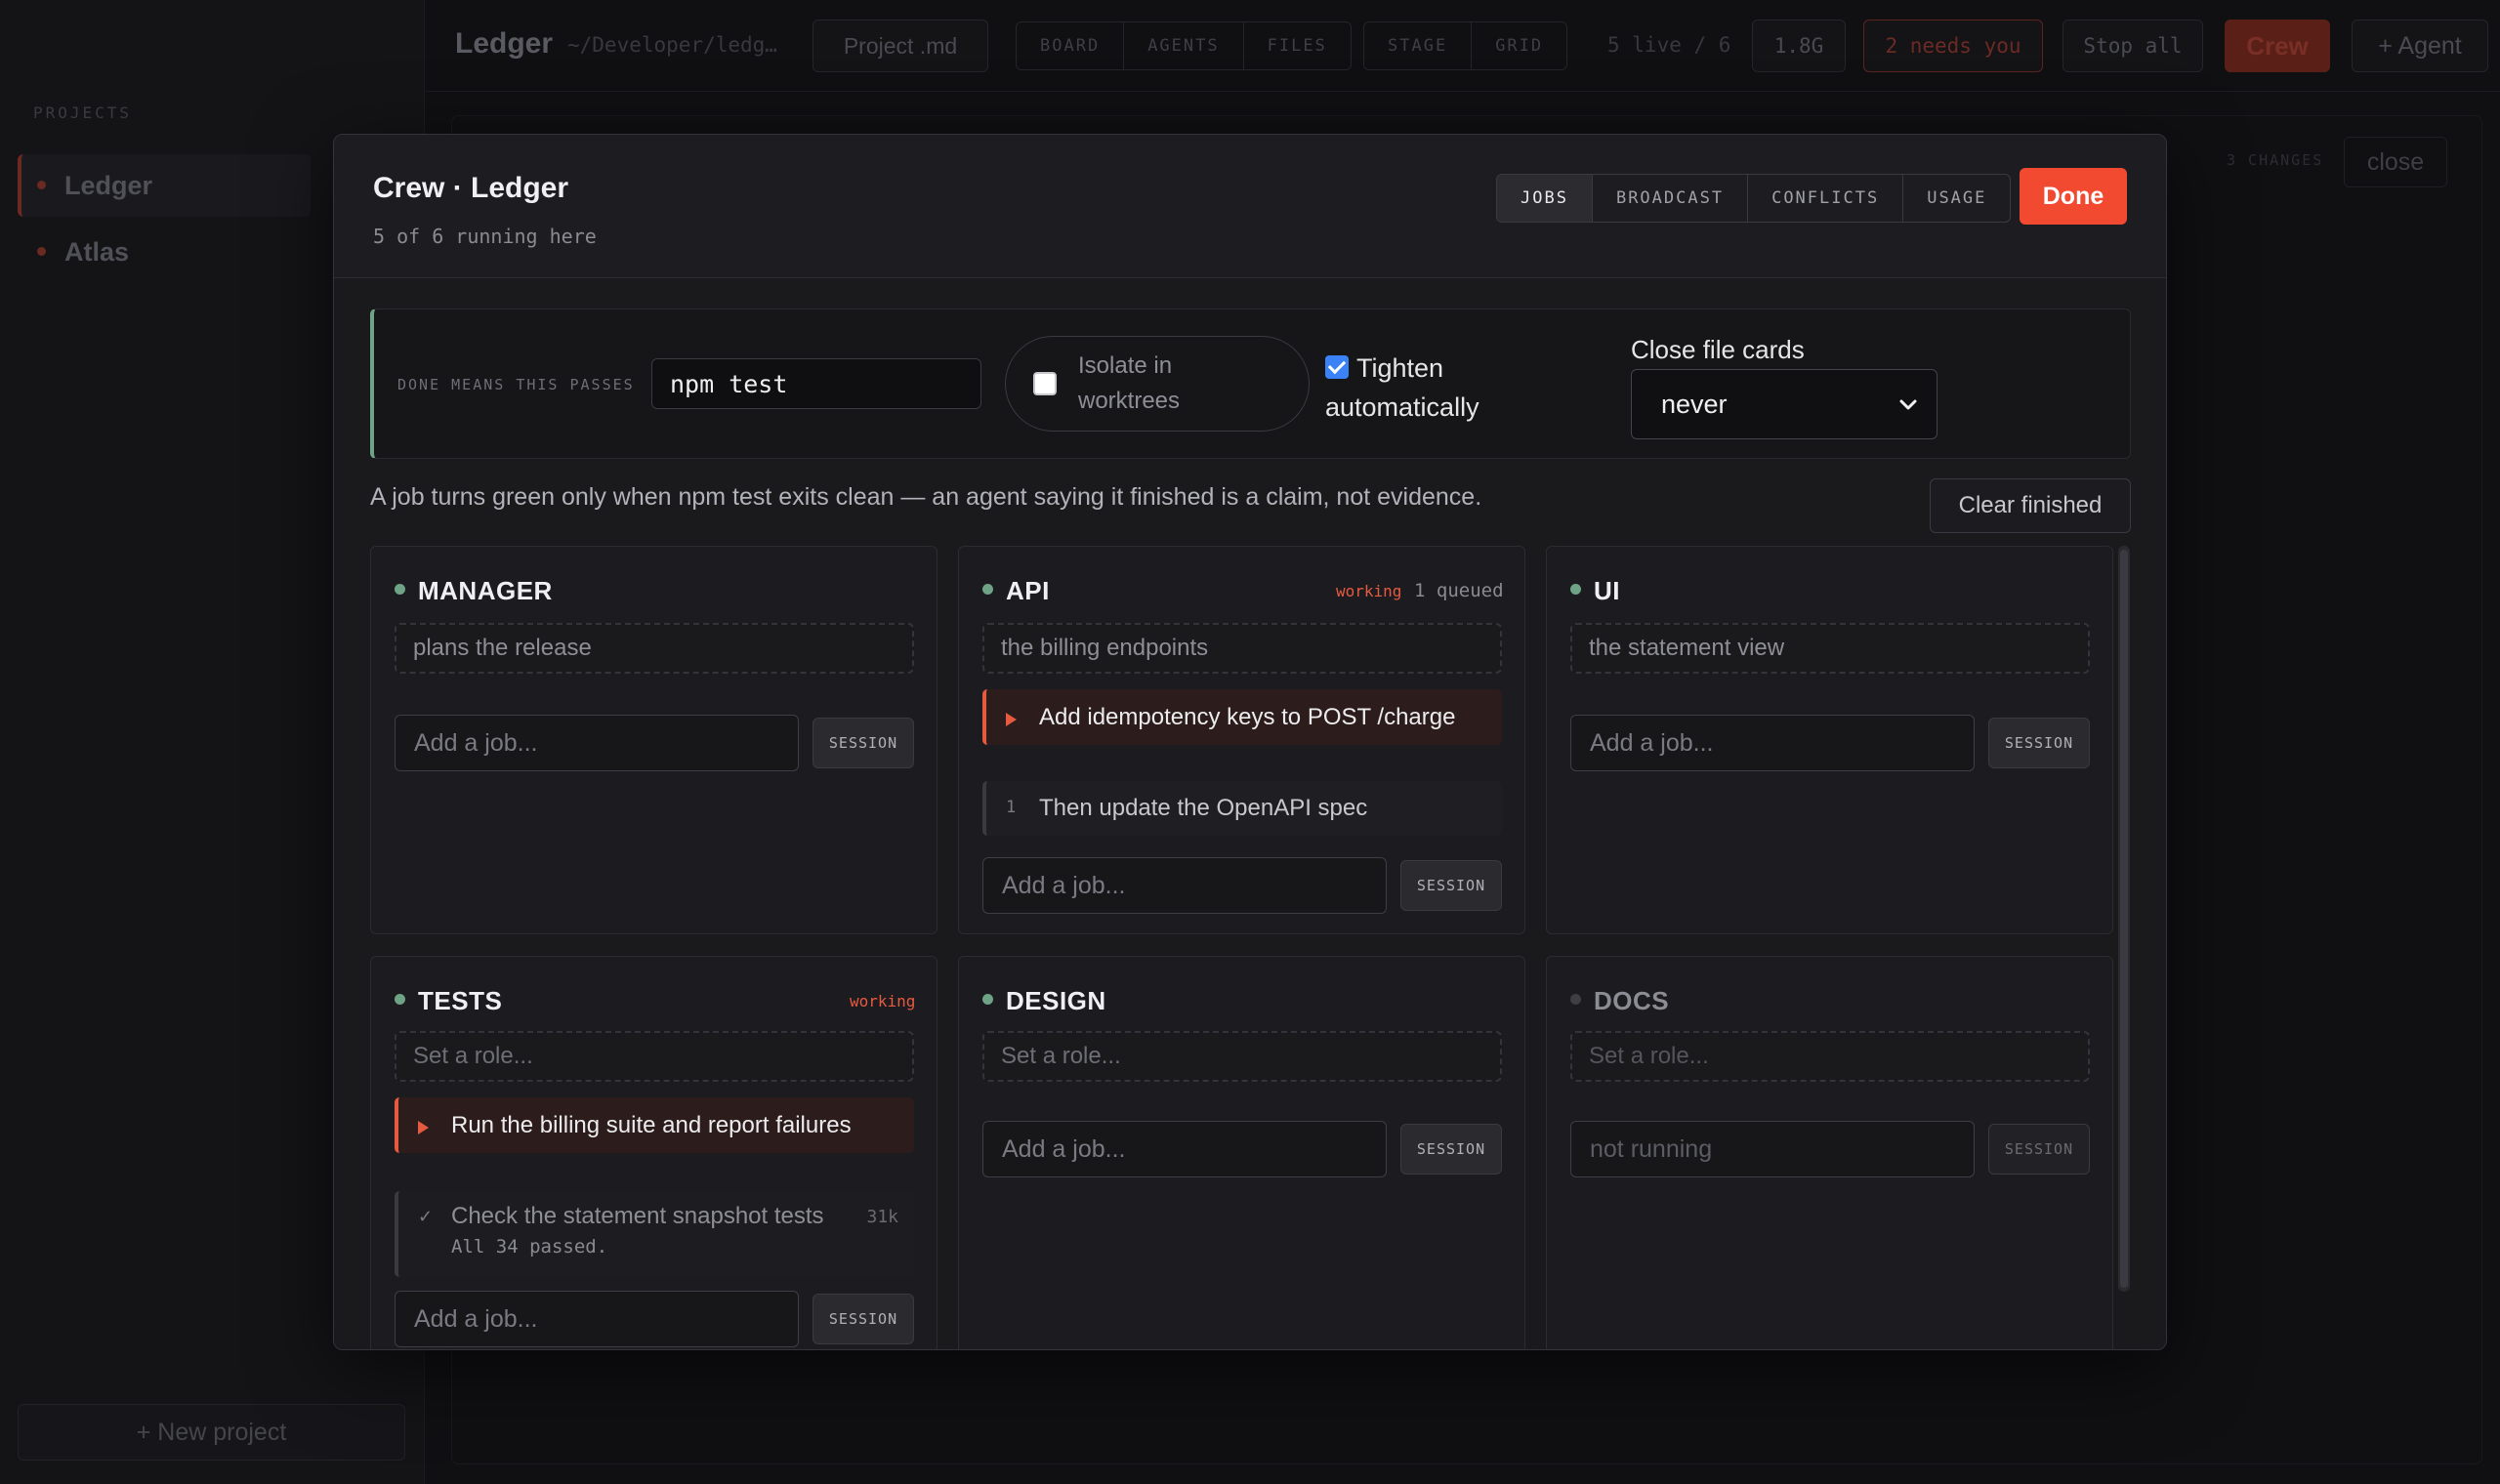 This screenshot has width=2500, height=1484. What do you see at coordinates (471, 188) in the screenshot?
I see `modal-title: Crew · Ledger` at bounding box center [471, 188].